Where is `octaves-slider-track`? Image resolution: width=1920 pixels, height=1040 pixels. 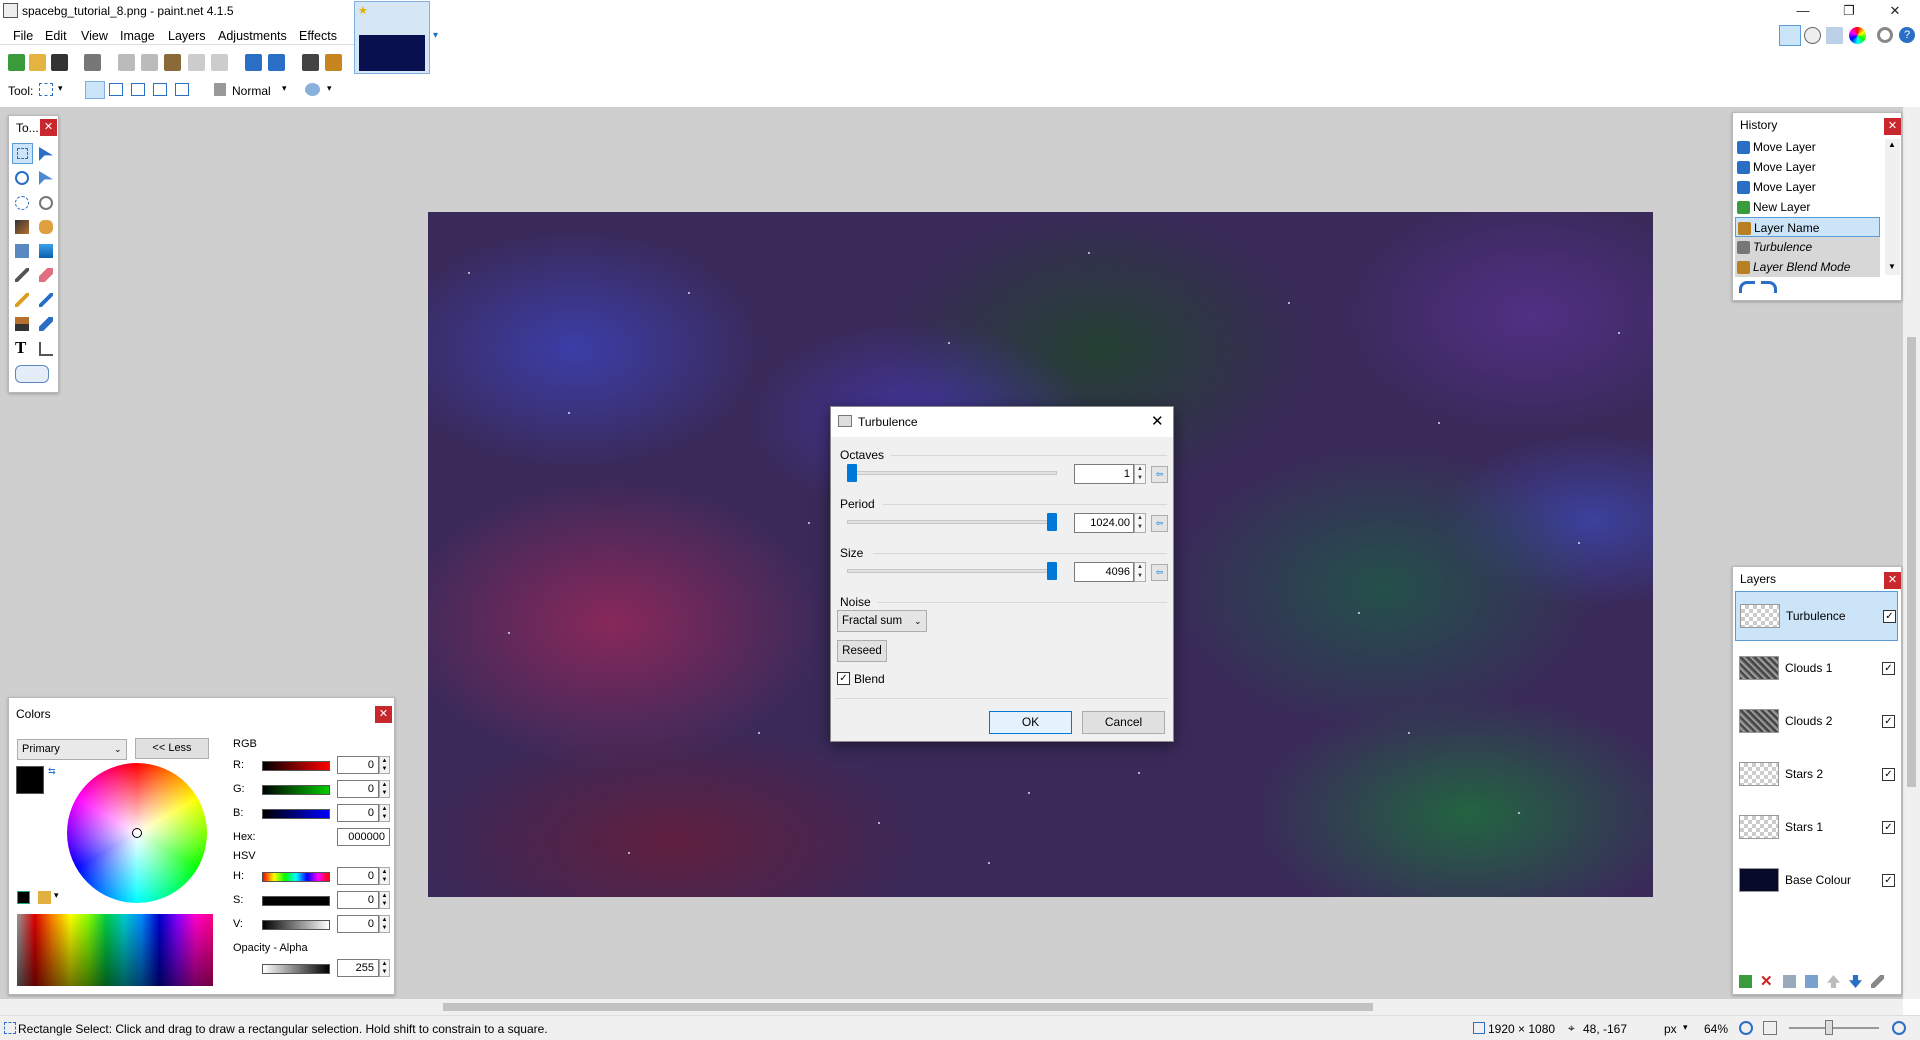
octaves-slider-track is located at coordinates (952, 473).